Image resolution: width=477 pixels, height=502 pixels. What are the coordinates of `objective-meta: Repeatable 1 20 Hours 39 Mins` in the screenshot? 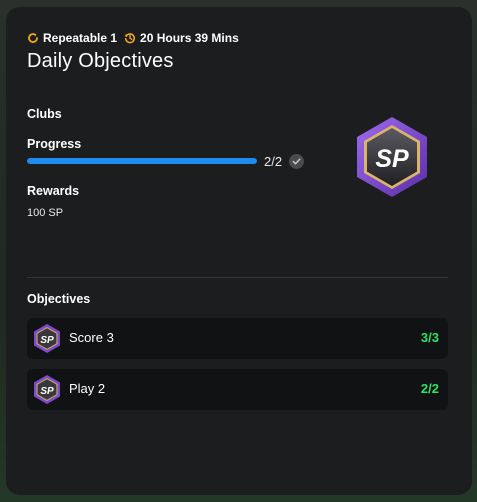 It's located at (133, 38).